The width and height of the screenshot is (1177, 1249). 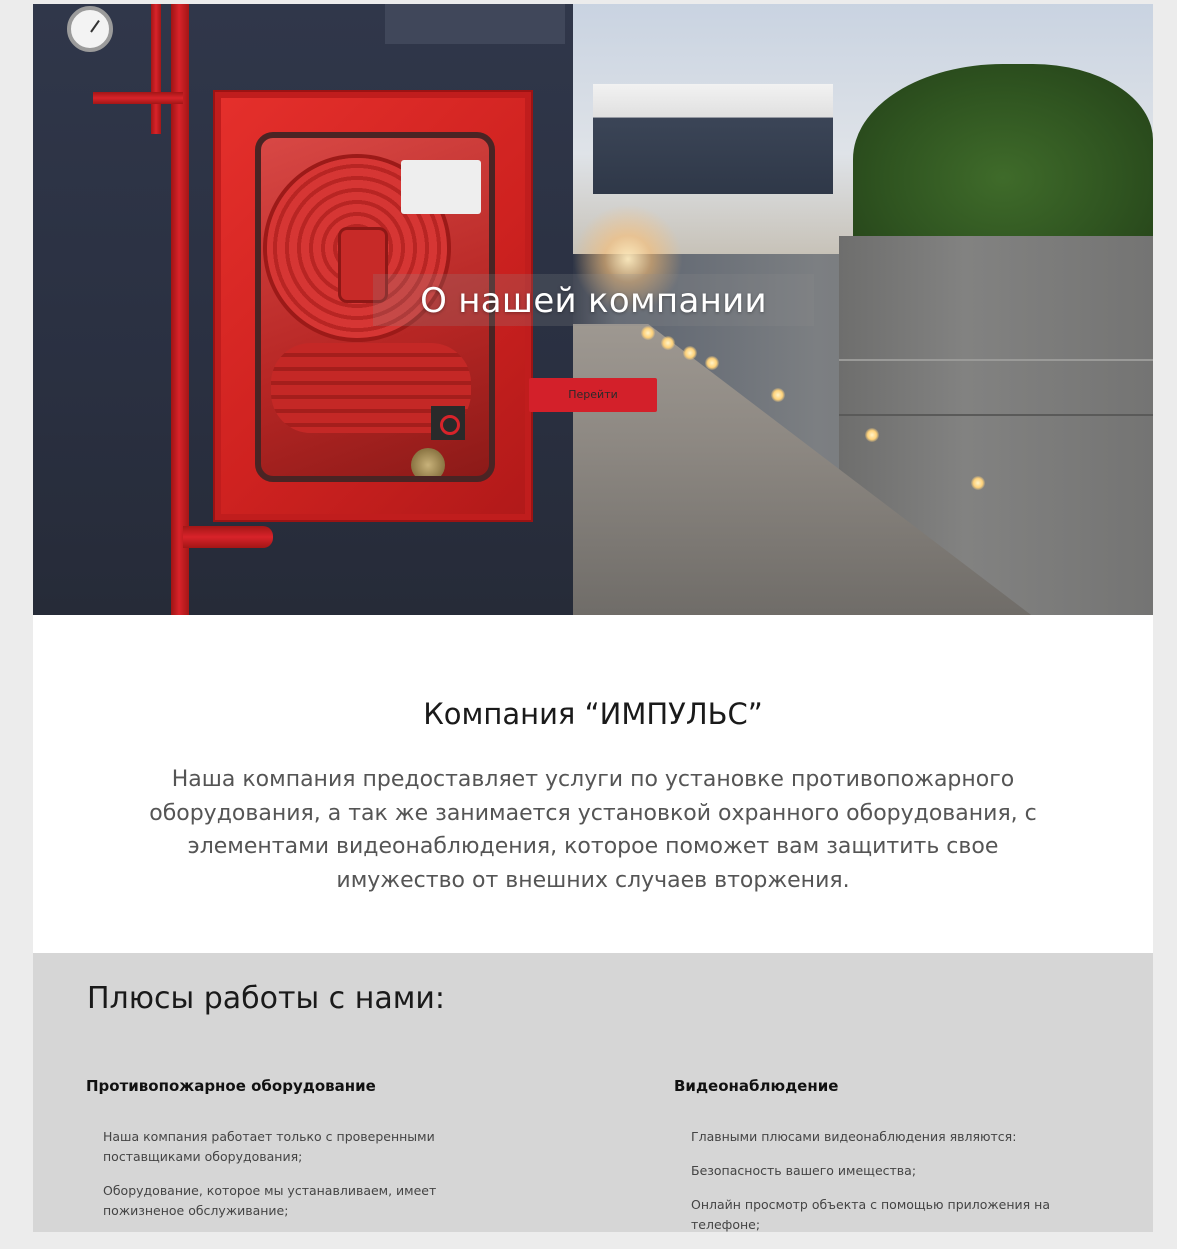 I want to click on hero-hedge, so click(x=1003, y=159).